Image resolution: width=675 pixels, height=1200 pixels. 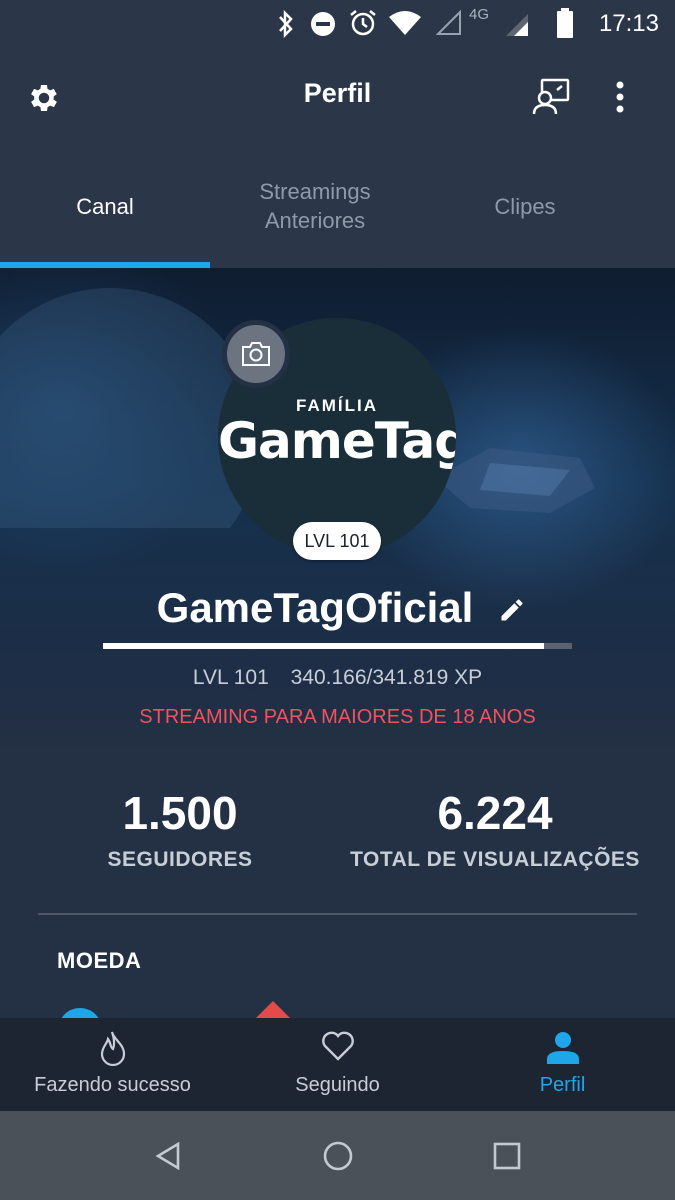 I want to click on cast-profile-button, so click(x=551, y=97).